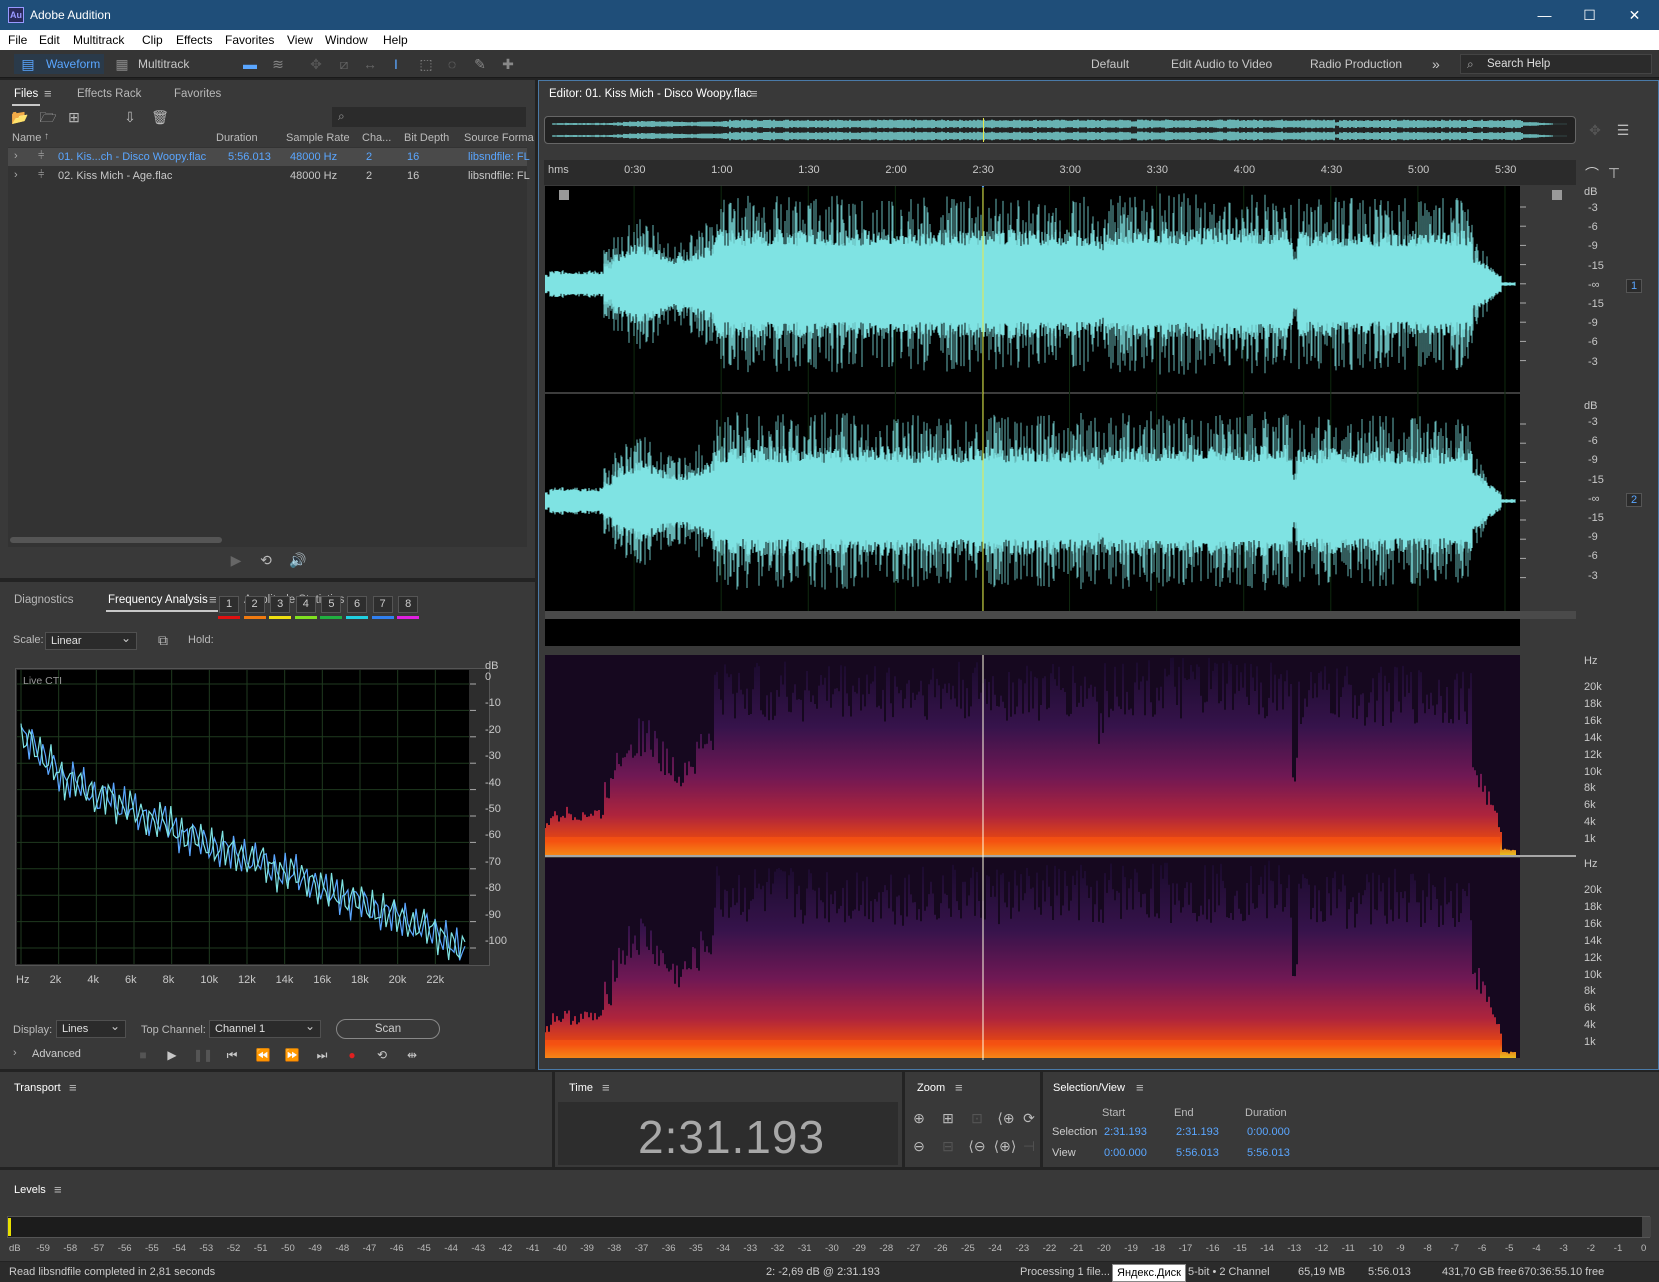 The image size is (1659, 1282). I want to click on hold-button-4: 4, so click(305, 604).